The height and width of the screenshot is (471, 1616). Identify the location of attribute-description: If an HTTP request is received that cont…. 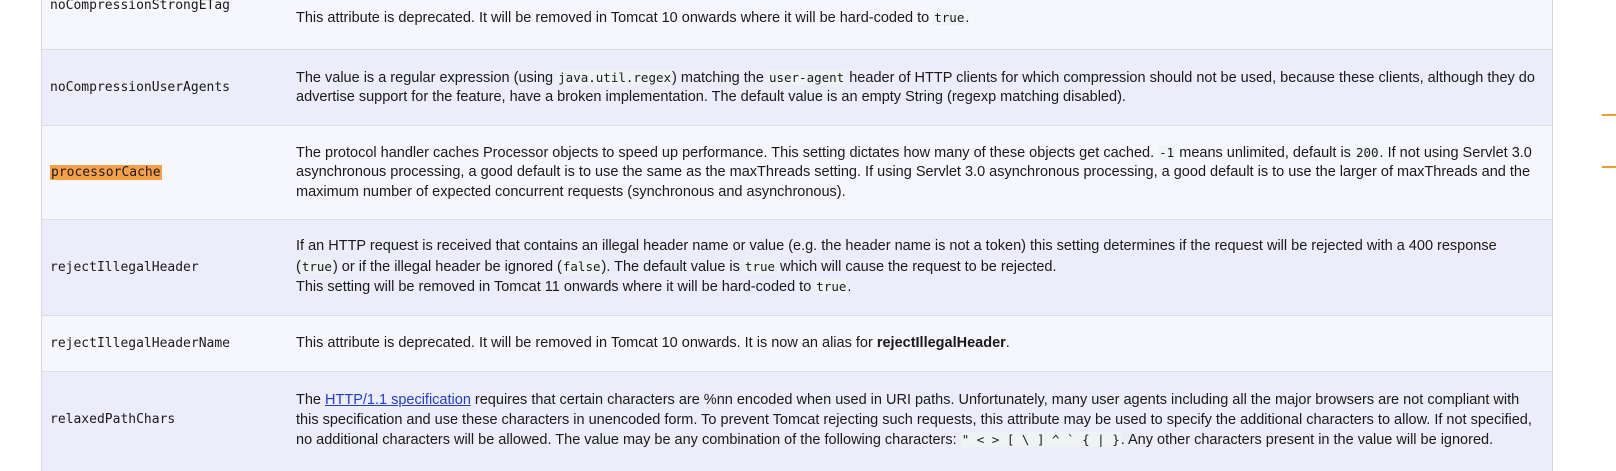
(896, 267).